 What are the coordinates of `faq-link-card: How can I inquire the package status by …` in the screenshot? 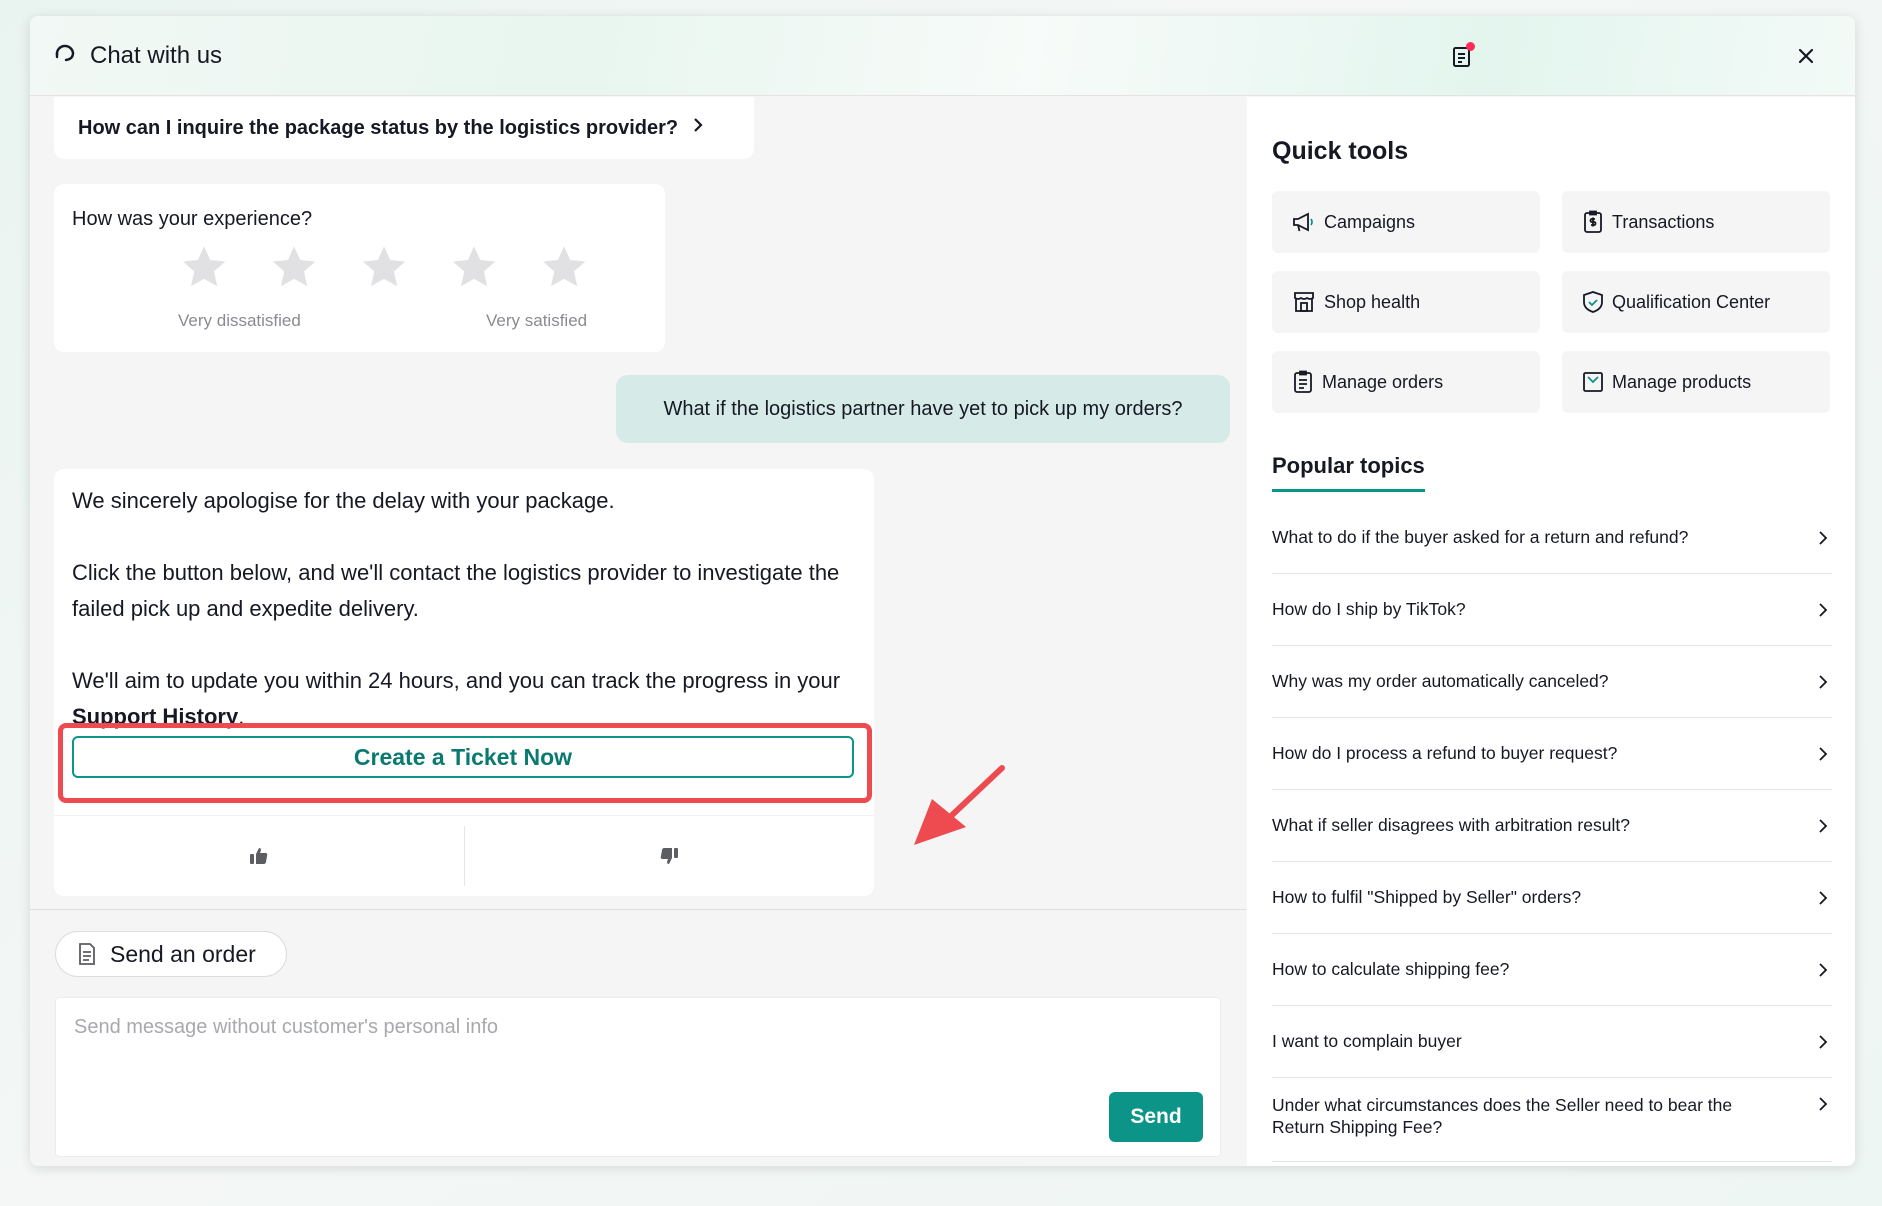 It's located at (404, 128).